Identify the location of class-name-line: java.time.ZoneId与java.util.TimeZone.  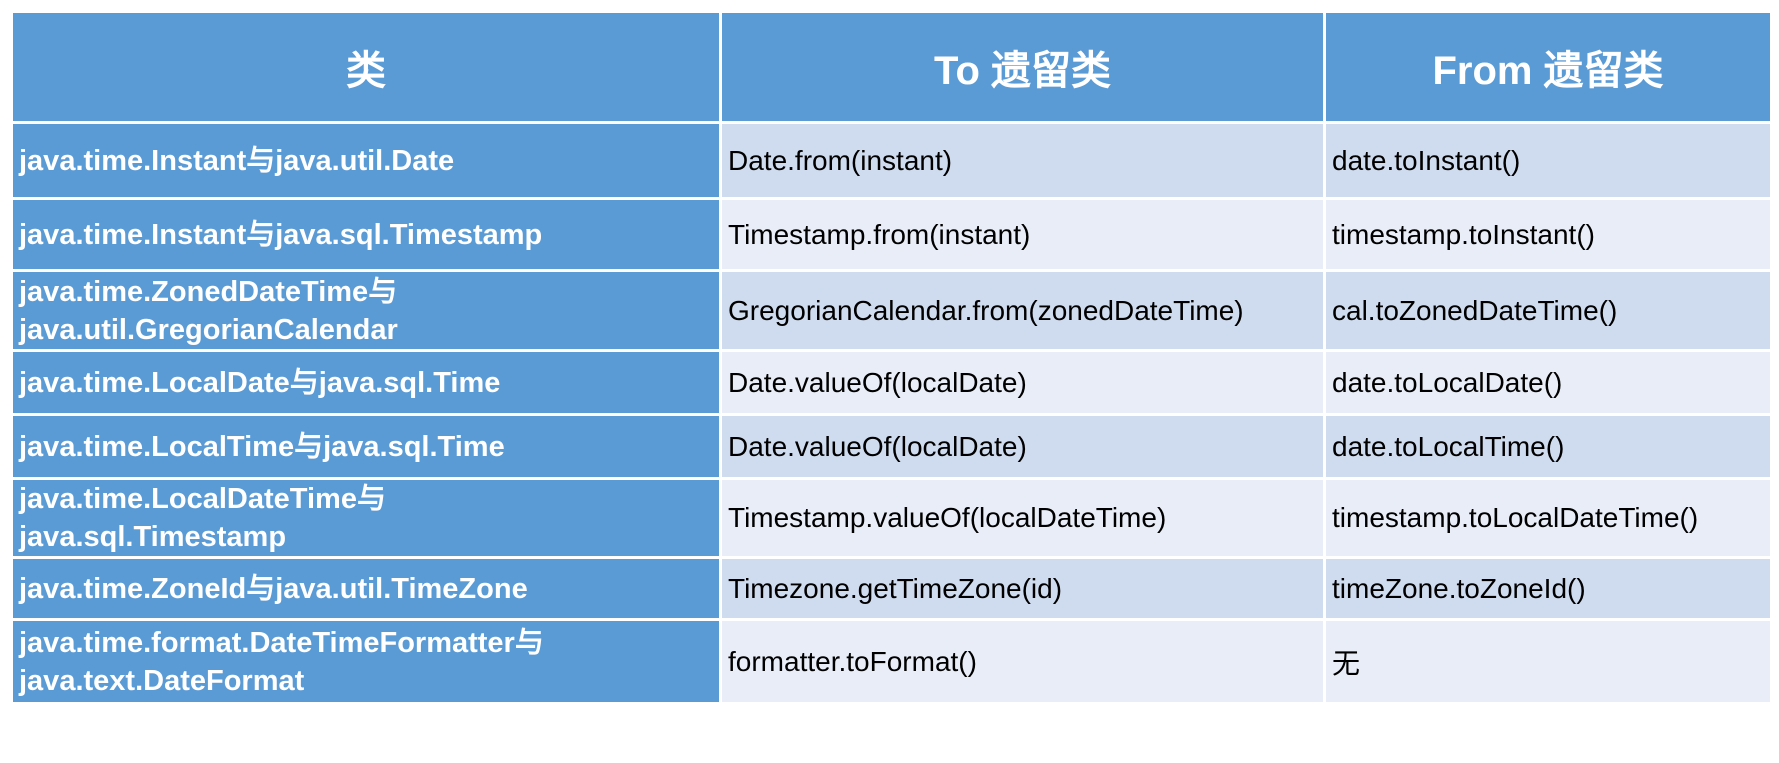
(273, 588).